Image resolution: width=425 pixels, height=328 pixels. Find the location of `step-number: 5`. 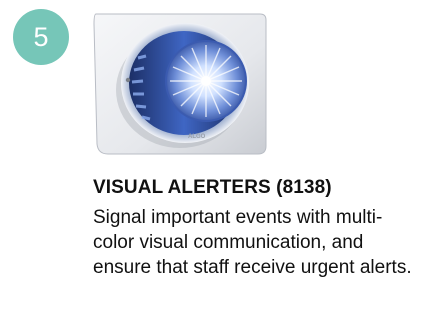

step-number: 5 is located at coordinates (41, 36).